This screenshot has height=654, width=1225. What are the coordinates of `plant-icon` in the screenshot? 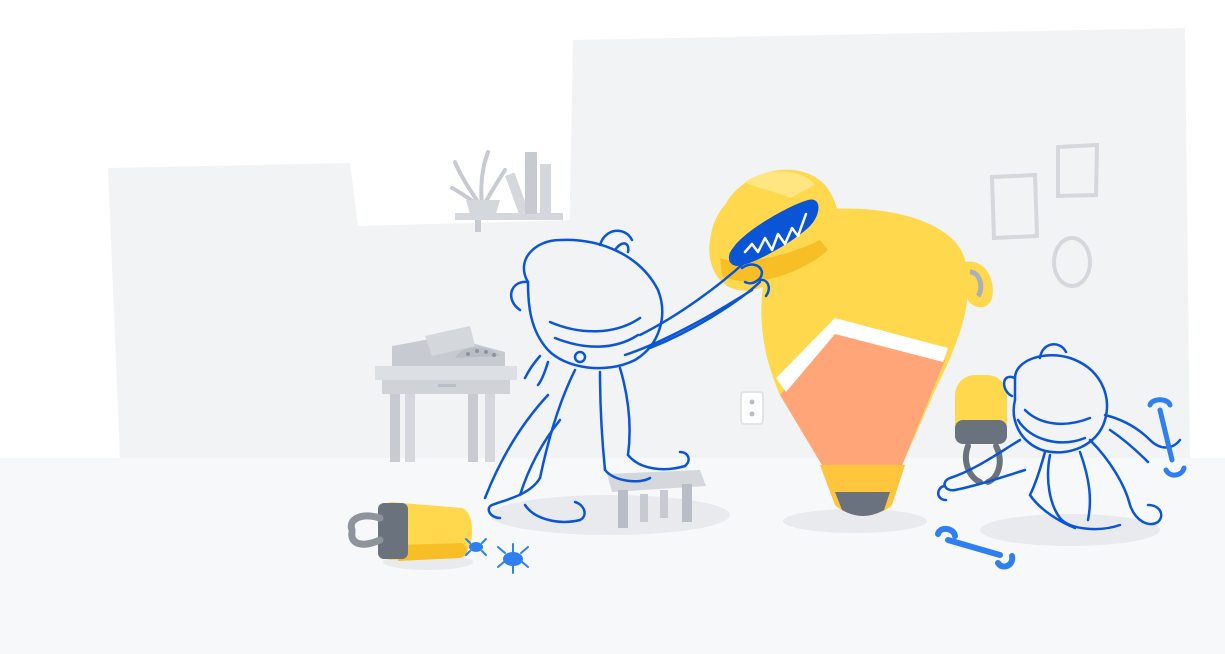 It's located at (478, 178).